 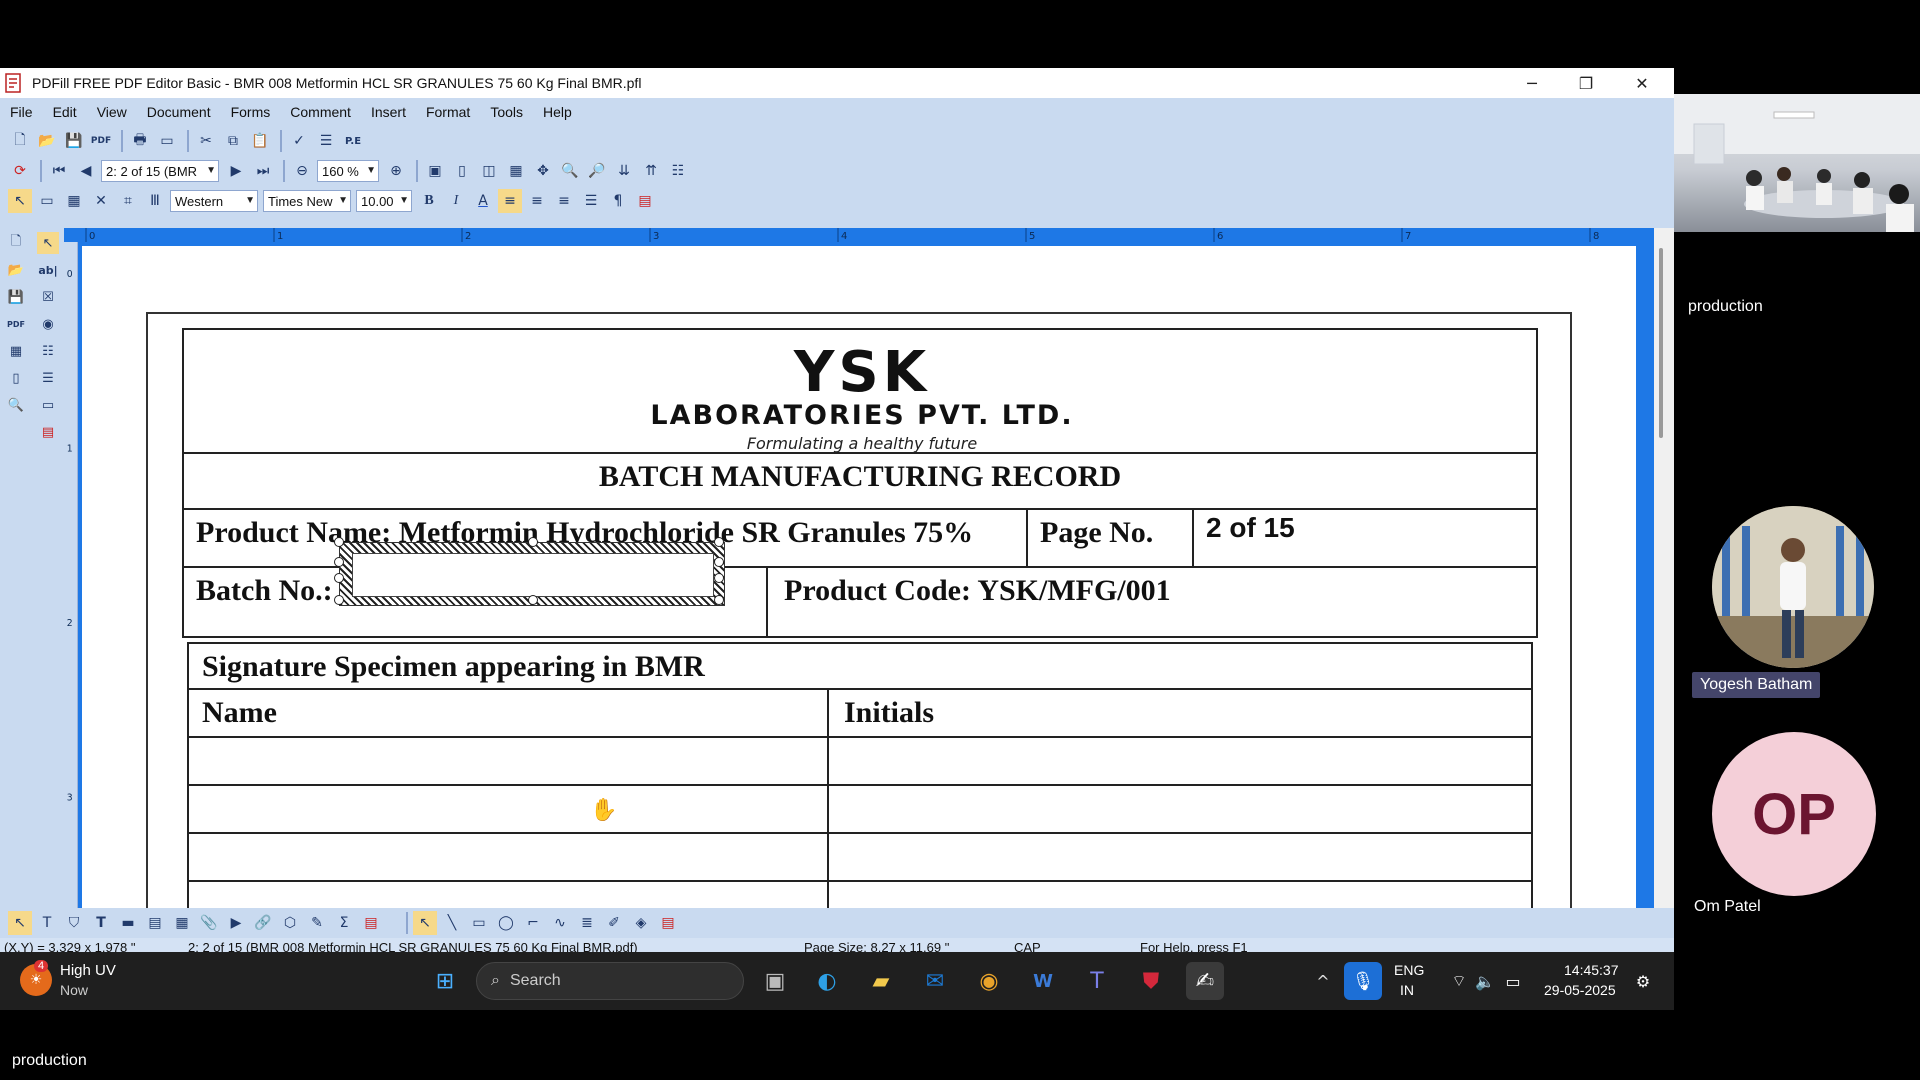 What do you see at coordinates (307, 201) in the screenshot?
I see `font-select: Times New ▼` at bounding box center [307, 201].